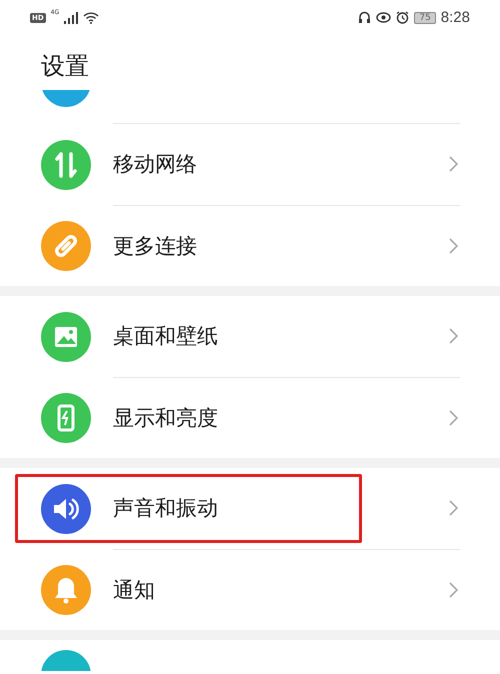 The image size is (500, 674). What do you see at coordinates (250, 508) in the screenshot?
I see `settings-item: 声音和振动` at bounding box center [250, 508].